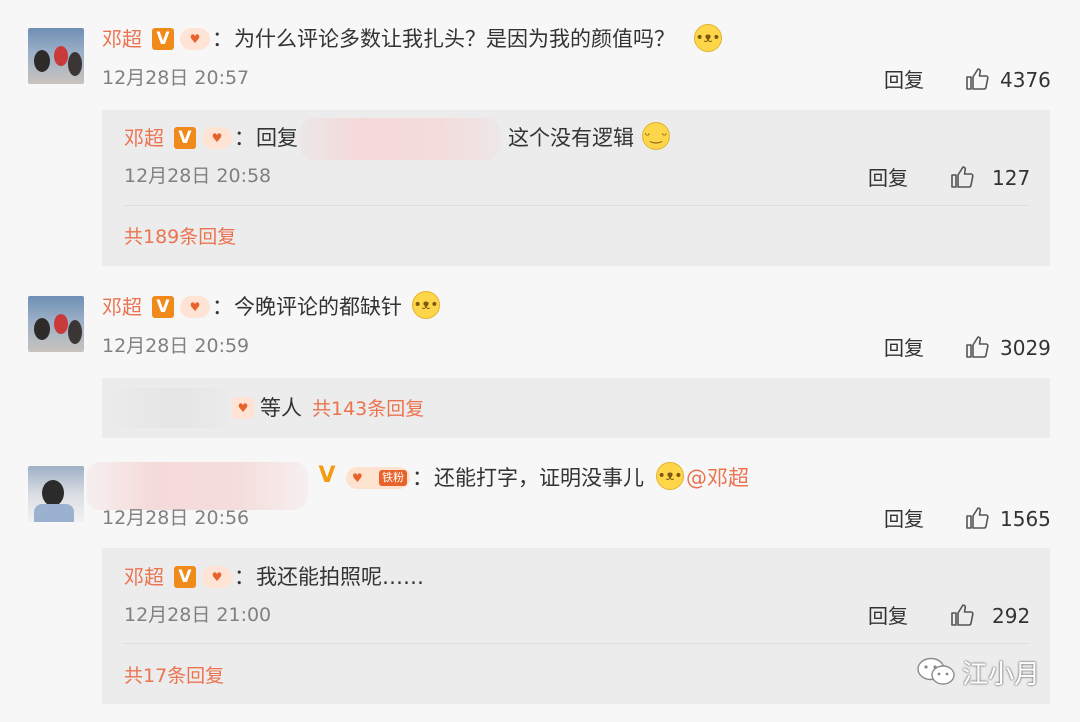 Image resolution: width=1080 pixels, height=722 pixels. What do you see at coordinates (656, 136) in the screenshot?
I see `smile-emoji-icon: ᵕ‿ᵕ` at bounding box center [656, 136].